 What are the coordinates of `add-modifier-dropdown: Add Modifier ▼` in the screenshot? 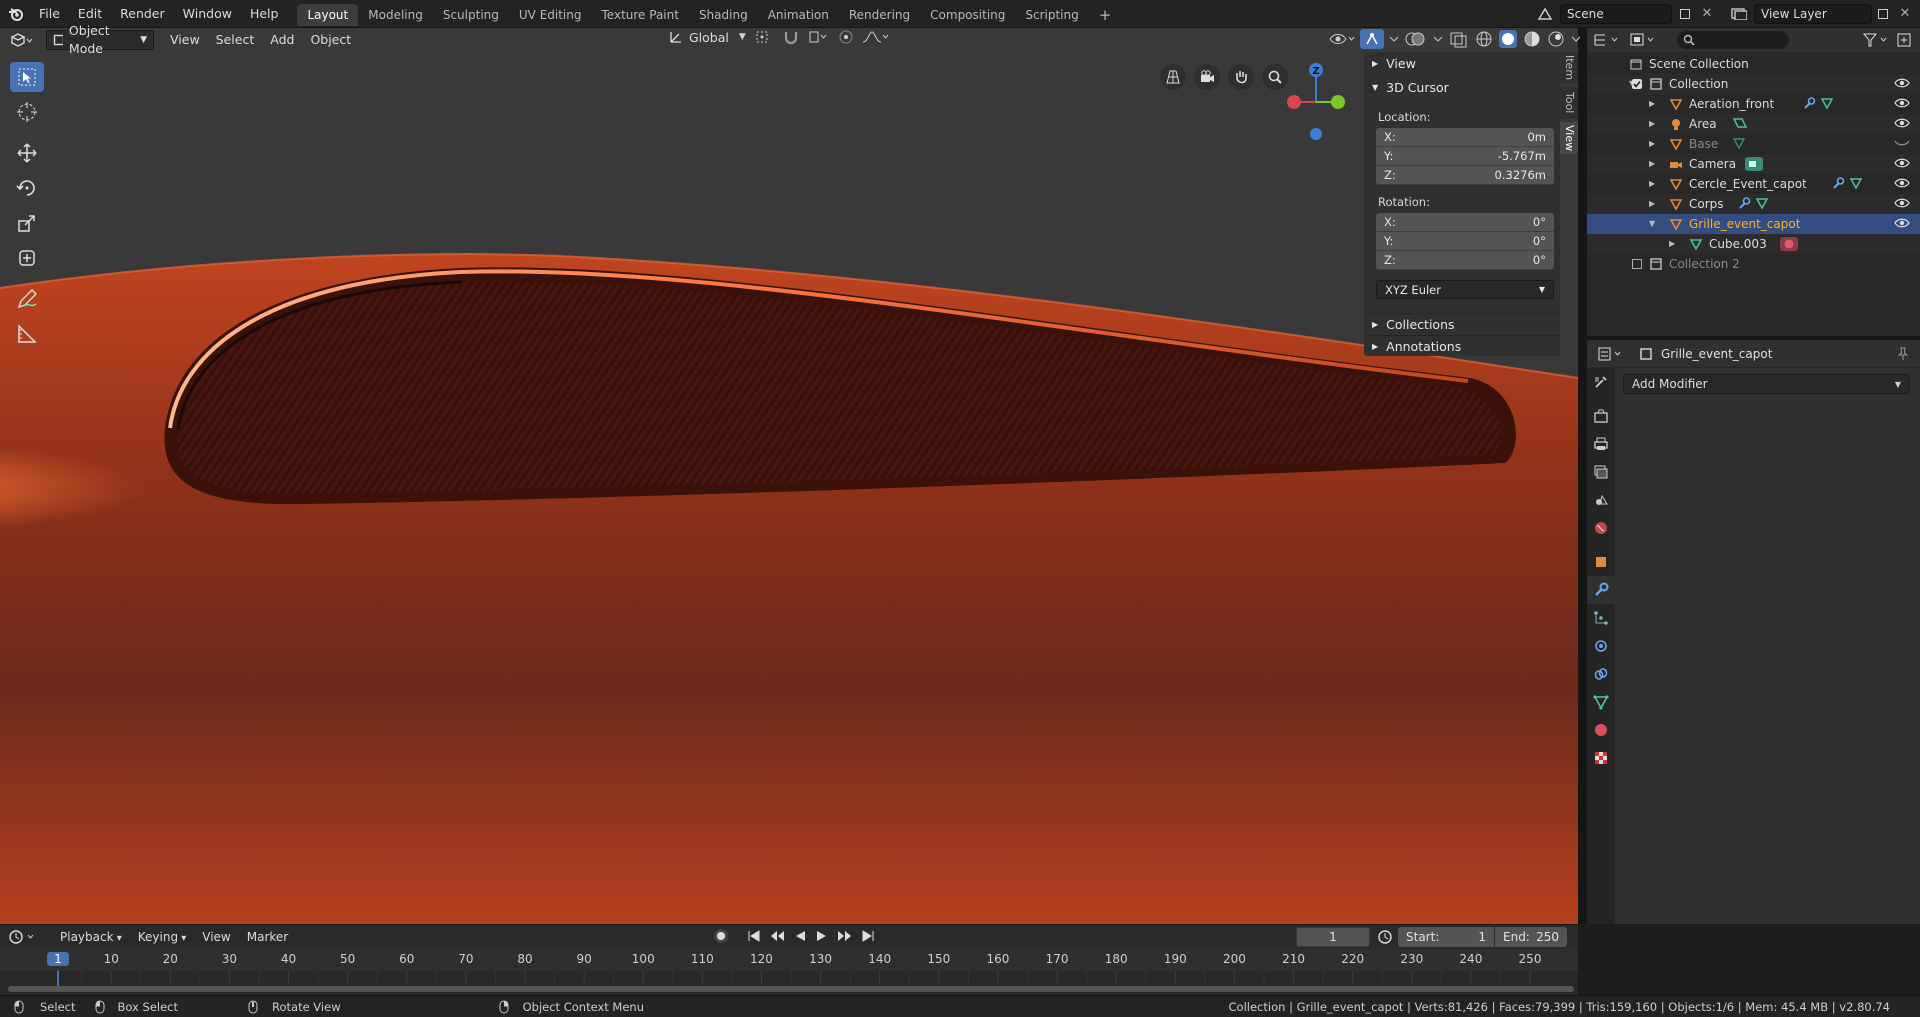 It's located at (1766, 384).